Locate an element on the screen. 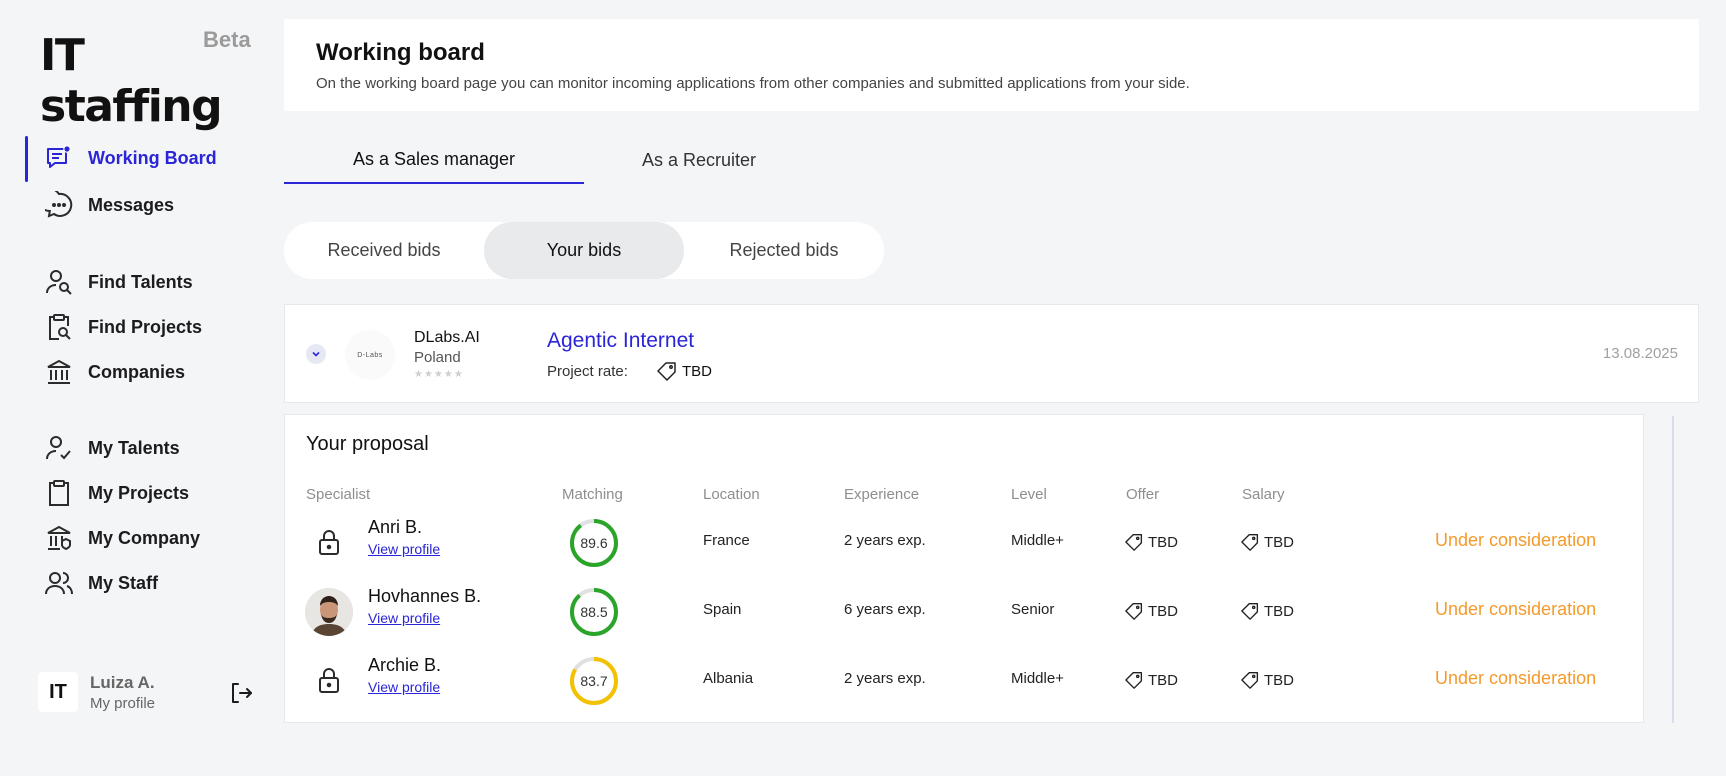 This screenshot has height=776, width=1726. project-rate-value: TBD is located at coordinates (697, 371).